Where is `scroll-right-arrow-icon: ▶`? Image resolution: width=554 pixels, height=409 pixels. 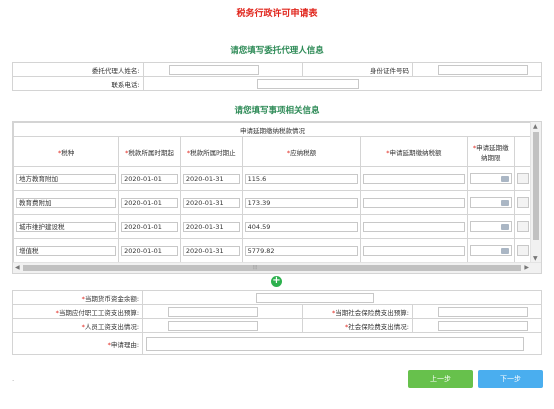 scroll-right-arrow-icon: ▶ is located at coordinates (526, 267).